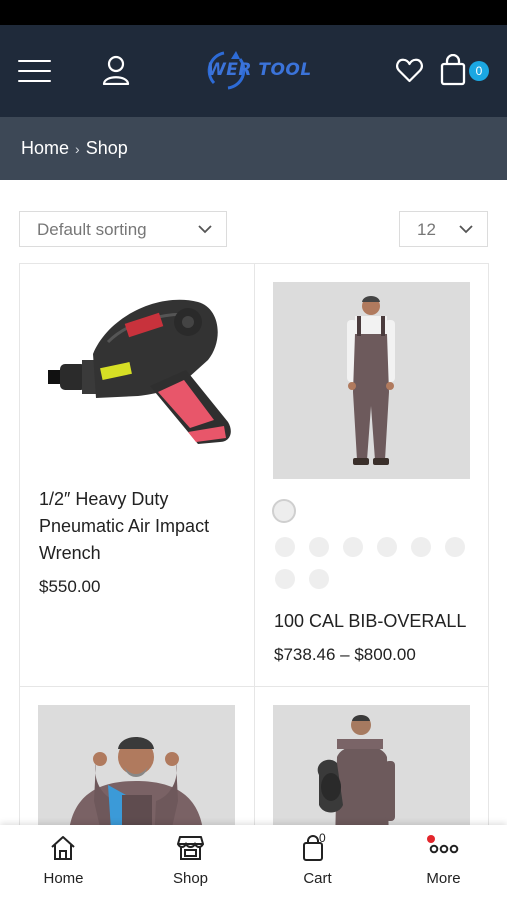 The image size is (507, 900). Describe the element at coordinates (259, 70) in the screenshot. I see `logo-text: WER TOOL` at that location.